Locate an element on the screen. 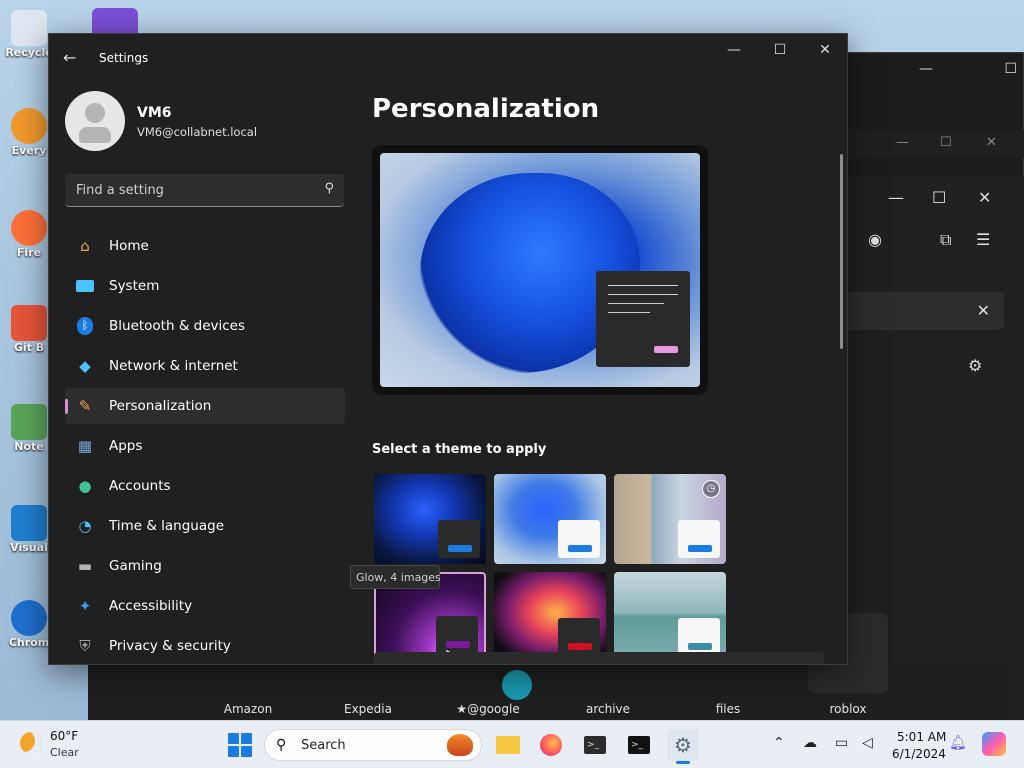 The image size is (1024, 768). weather-temperature: 60°F is located at coordinates (64, 736).